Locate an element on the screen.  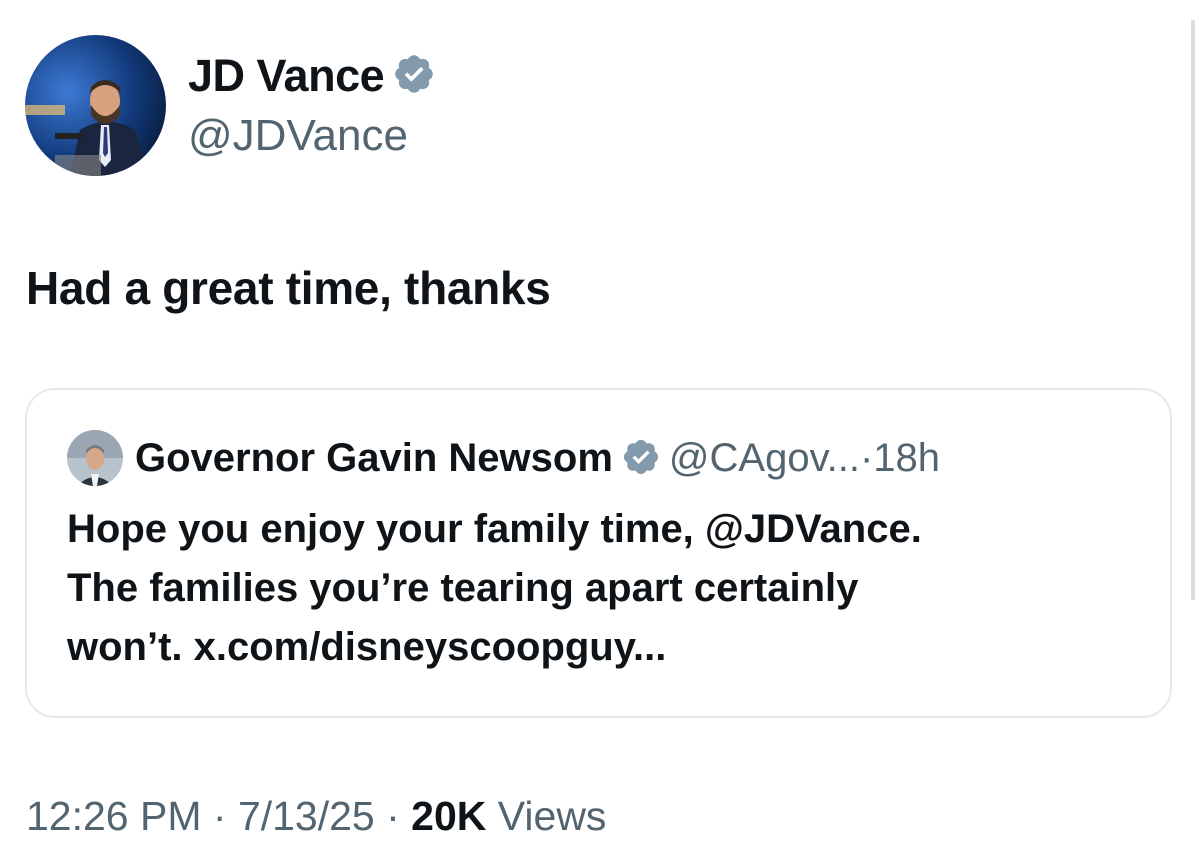
quoted-author-avatar is located at coordinates (95, 458).